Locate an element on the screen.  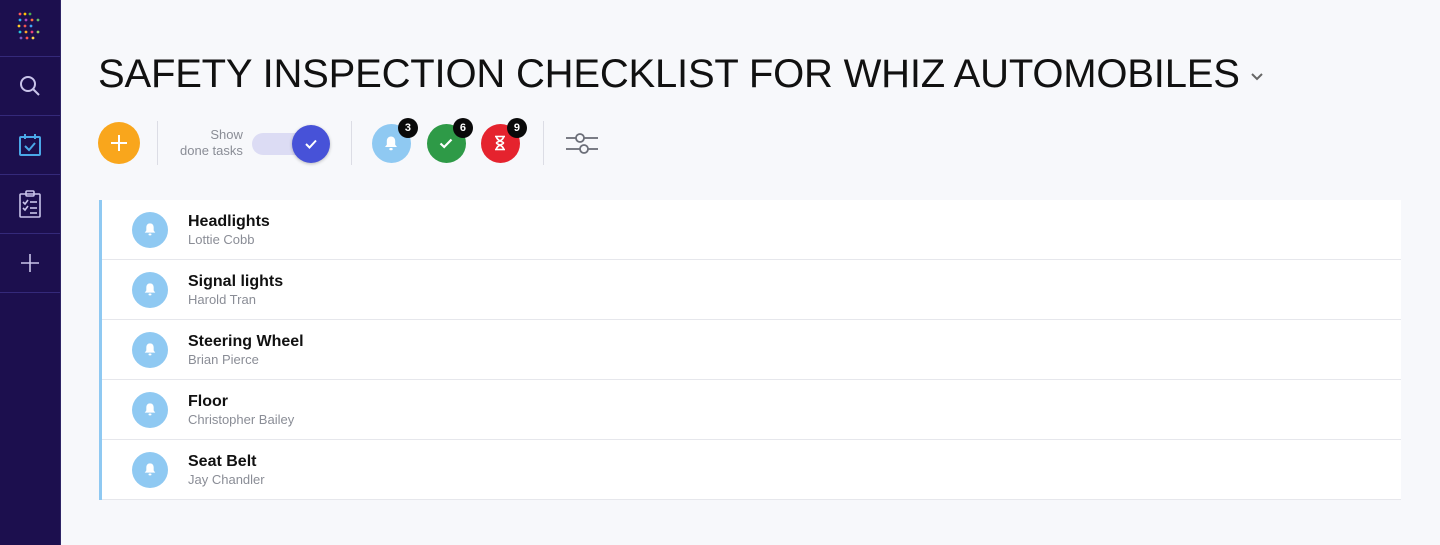
done-count-badge: 6 is located at coordinates (462, 127).